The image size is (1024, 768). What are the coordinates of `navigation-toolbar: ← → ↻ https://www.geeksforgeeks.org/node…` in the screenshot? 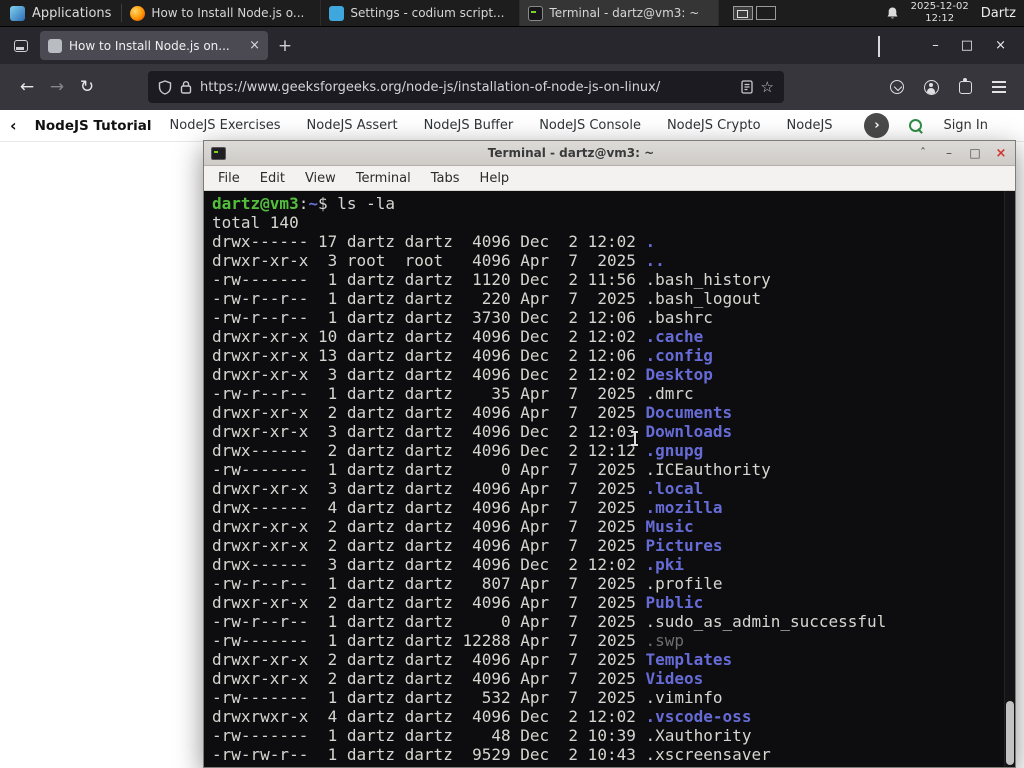 It's located at (512, 87).